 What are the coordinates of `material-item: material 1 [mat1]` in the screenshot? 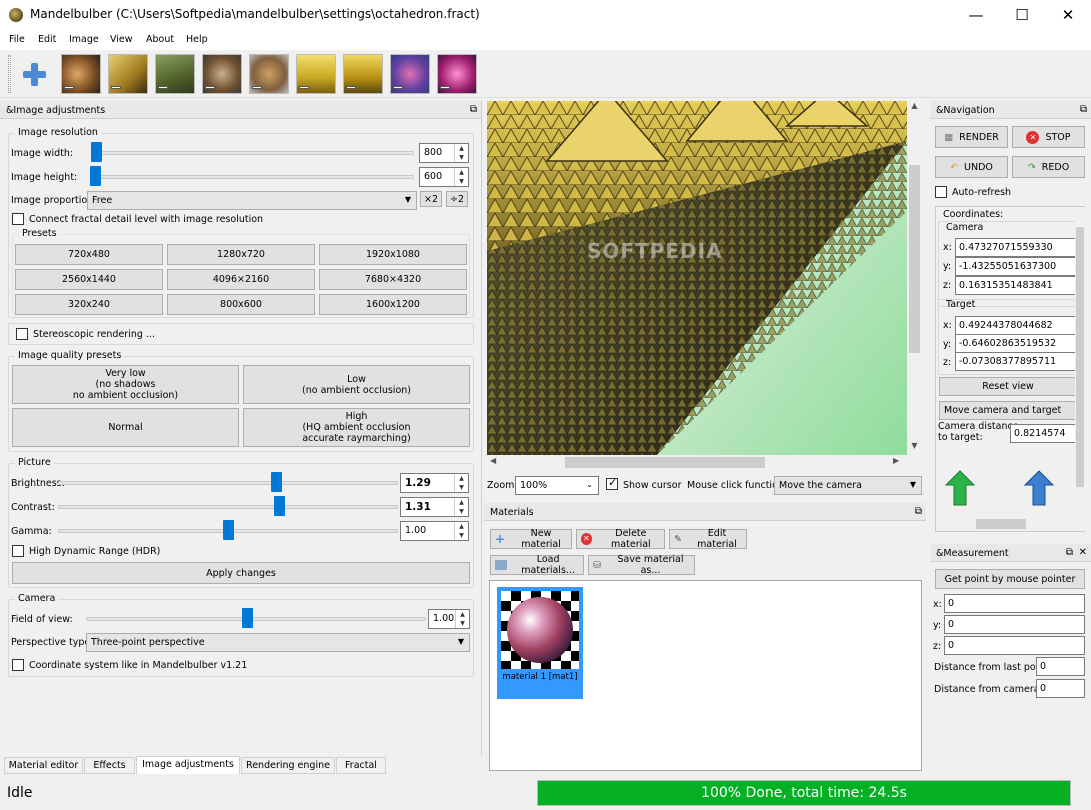 It's located at (540, 643).